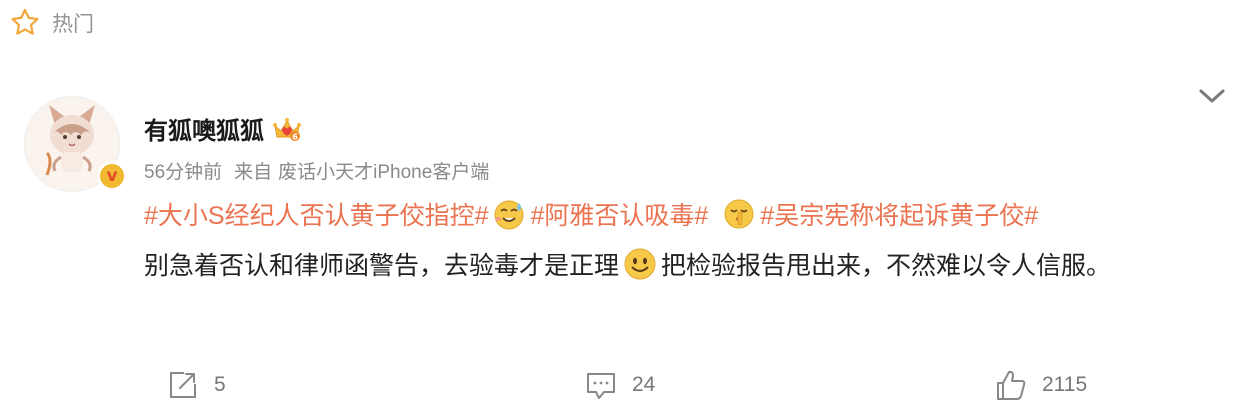 The image size is (1260, 416). Describe the element at coordinates (644, 384) in the screenshot. I see `comment-count: 24` at that location.